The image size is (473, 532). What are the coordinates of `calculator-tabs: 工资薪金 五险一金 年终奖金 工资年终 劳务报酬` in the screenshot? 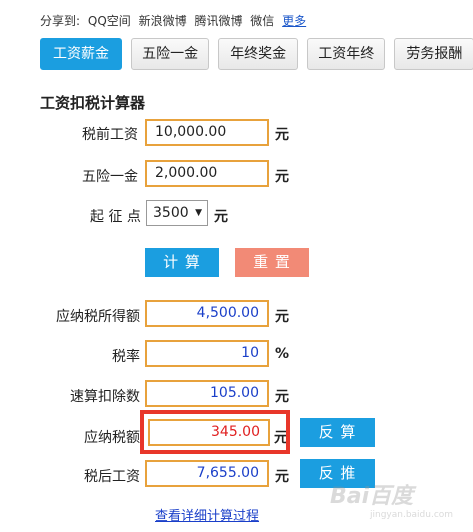 It's located at (256, 54).